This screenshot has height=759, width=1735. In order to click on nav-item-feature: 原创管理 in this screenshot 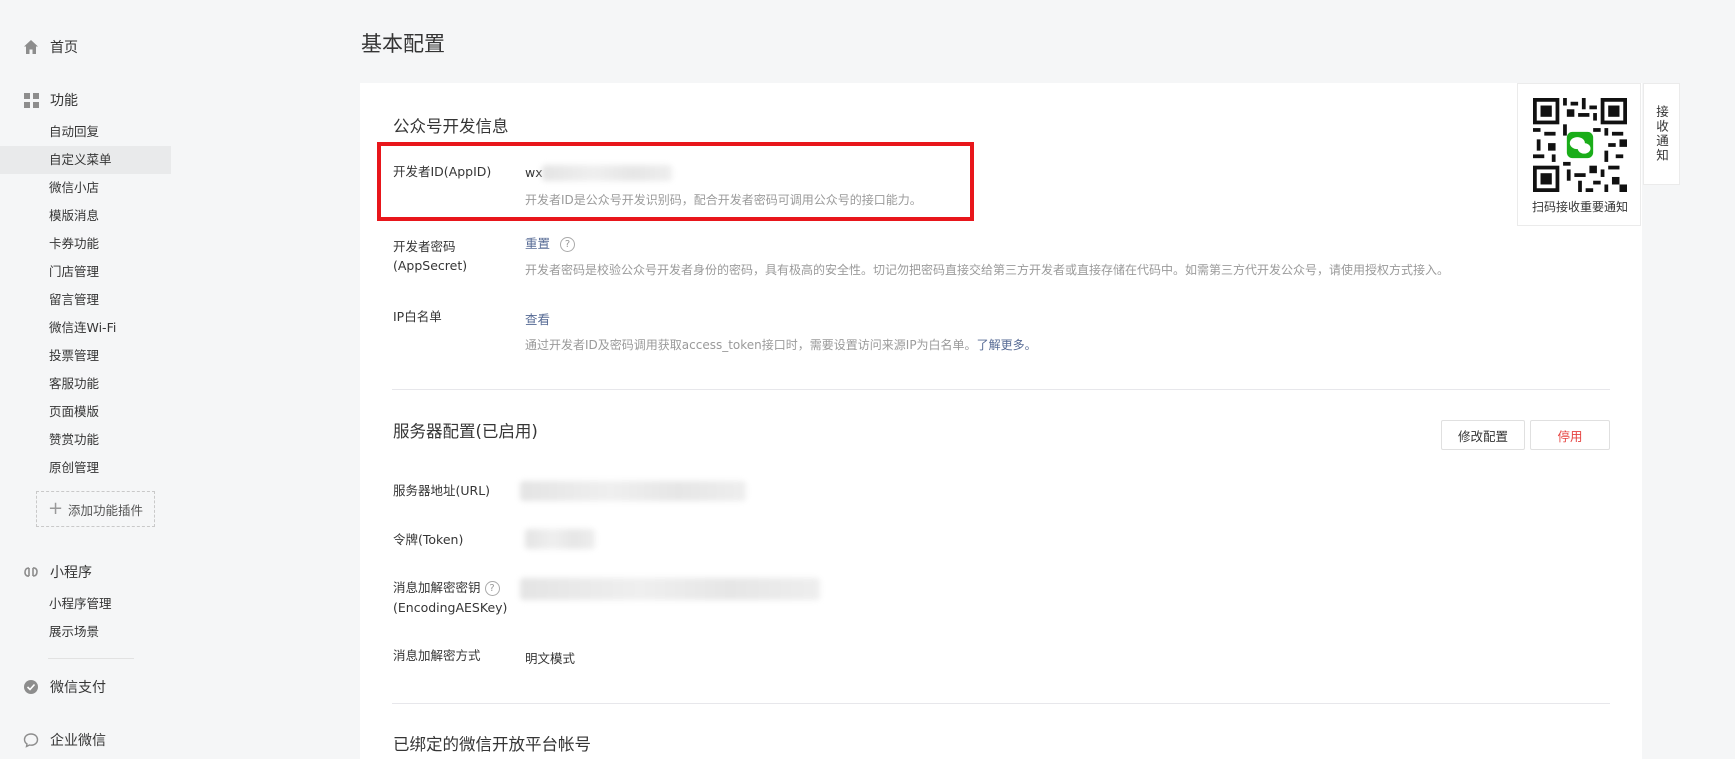, I will do `click(85, 468)`.